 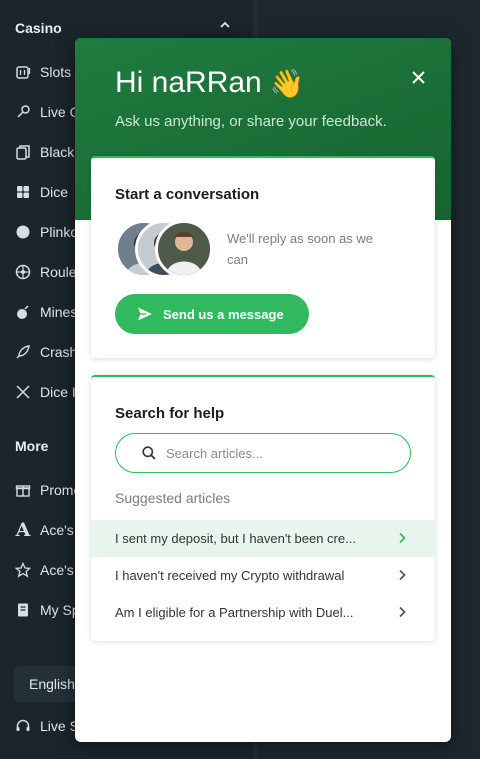 I want to click on headset-icon, so click(x=20, y=726).